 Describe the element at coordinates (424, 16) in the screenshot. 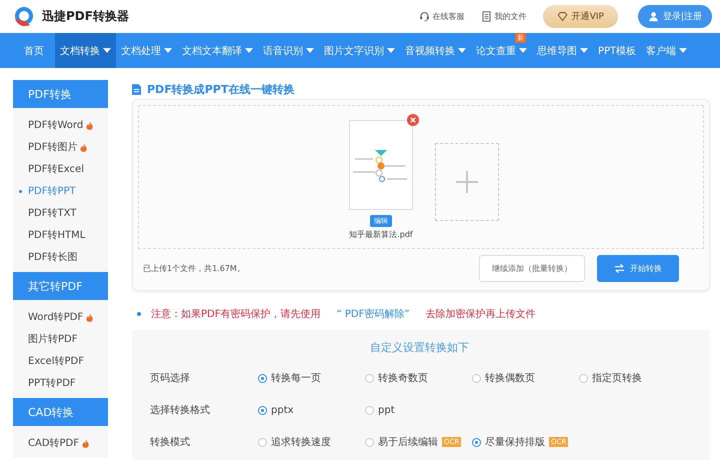

I see `headset-icon` at that location.